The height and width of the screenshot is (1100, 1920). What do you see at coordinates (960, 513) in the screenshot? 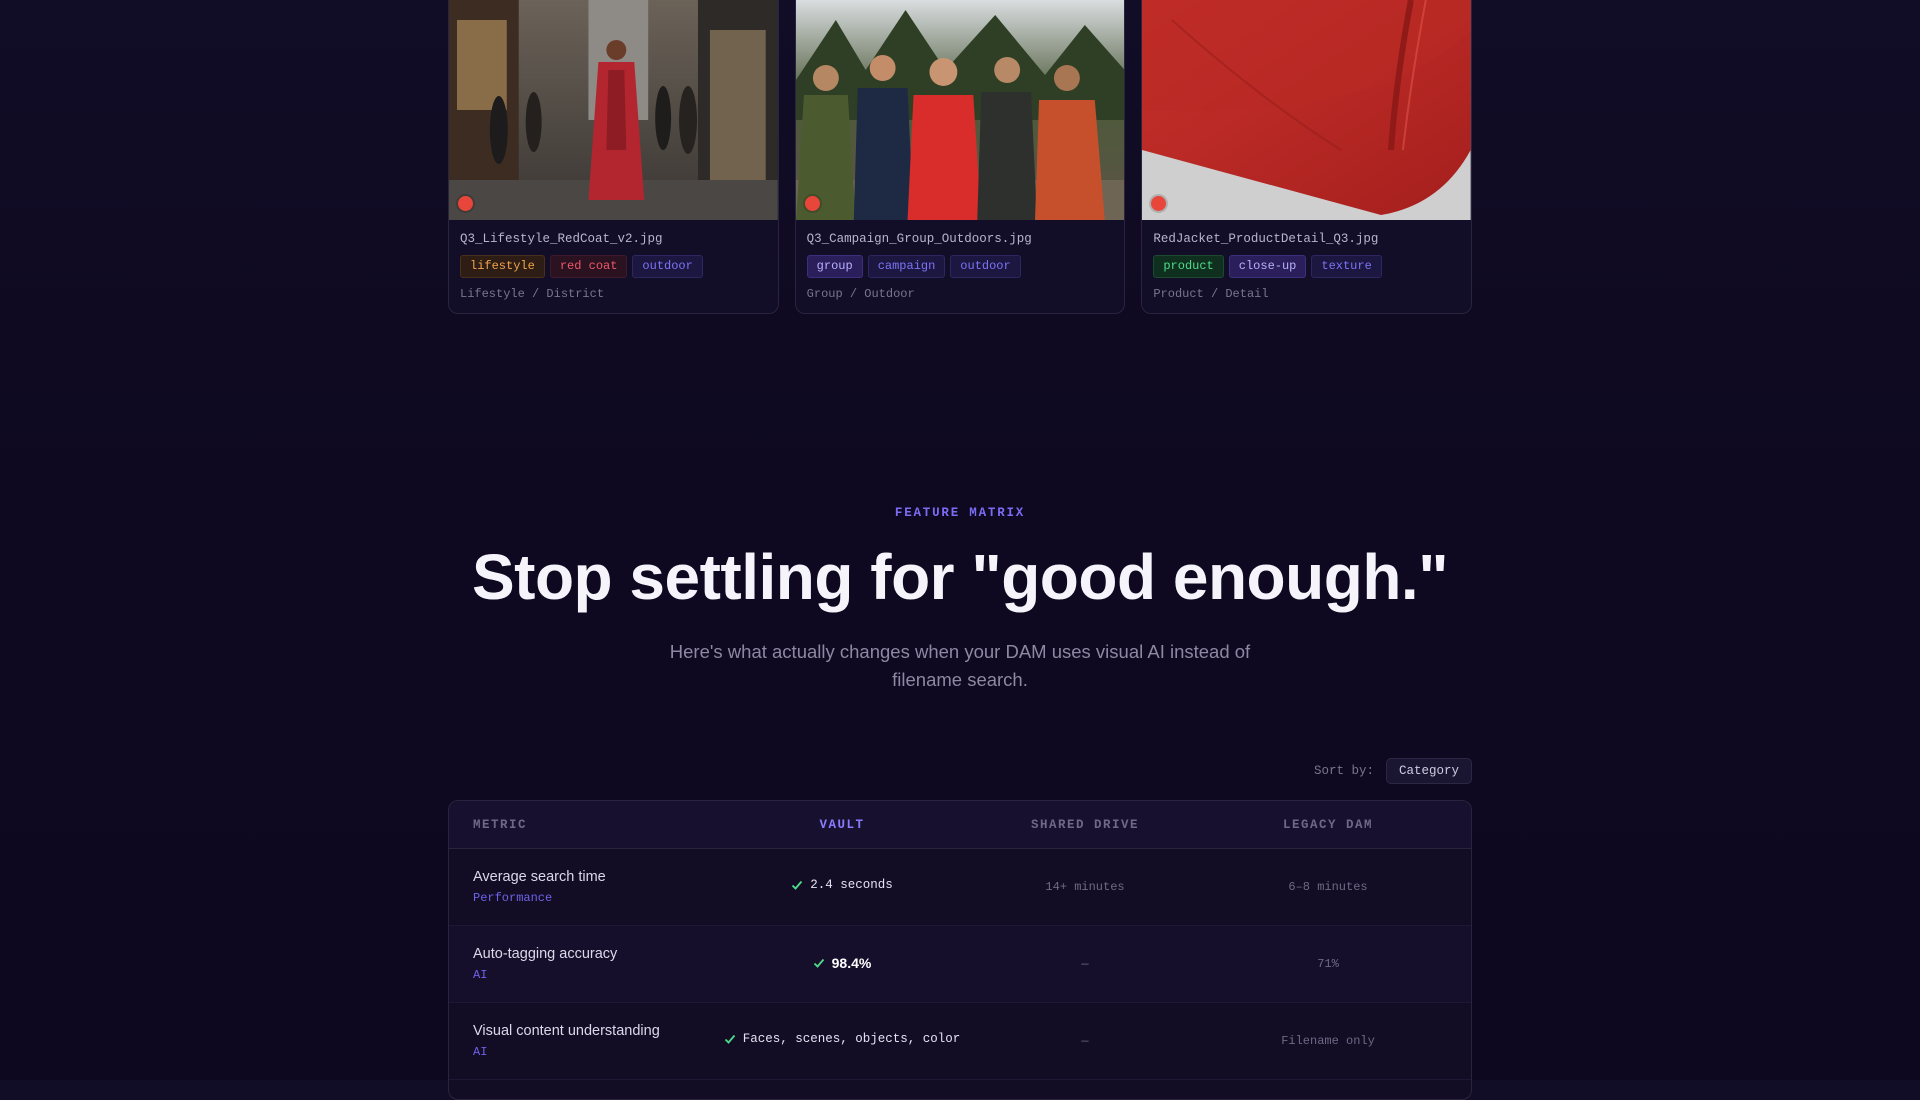
I see `section-eyebrow: FEATURE MATRIX` at bounding box center [960, 513].